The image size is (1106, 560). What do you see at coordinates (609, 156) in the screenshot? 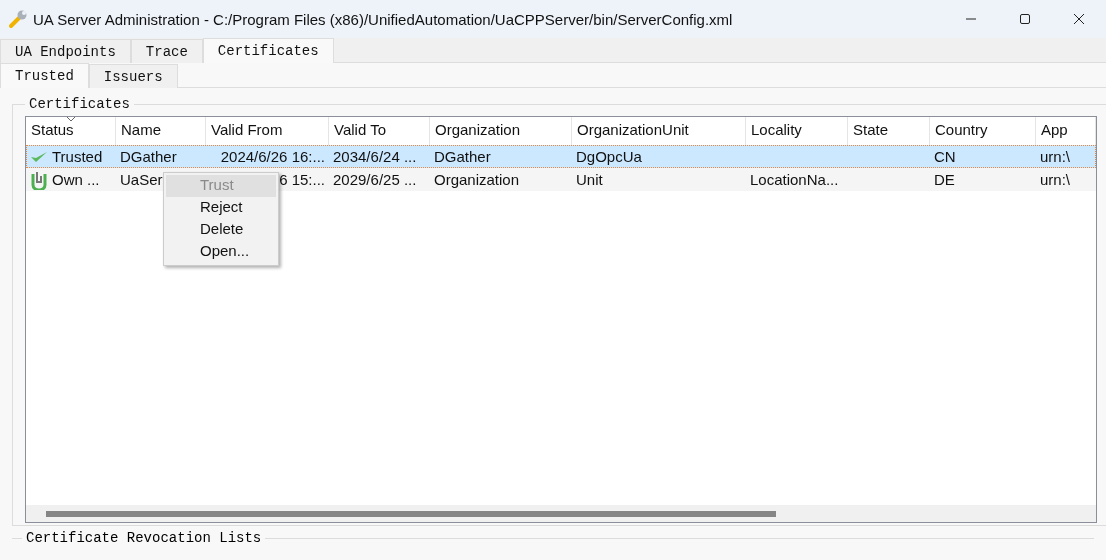
I see `table-cell: DgOpcUa` at bounding box center [609, 156].